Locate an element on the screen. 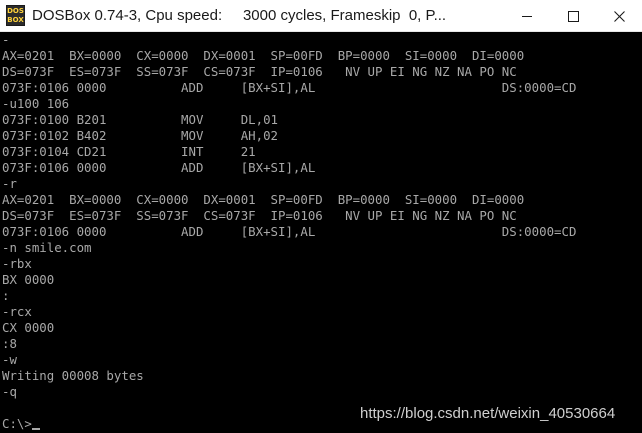 Image resolution: width=642 pixels, height=433 pixels. minimize-icon is located at coordinates (527, 16).